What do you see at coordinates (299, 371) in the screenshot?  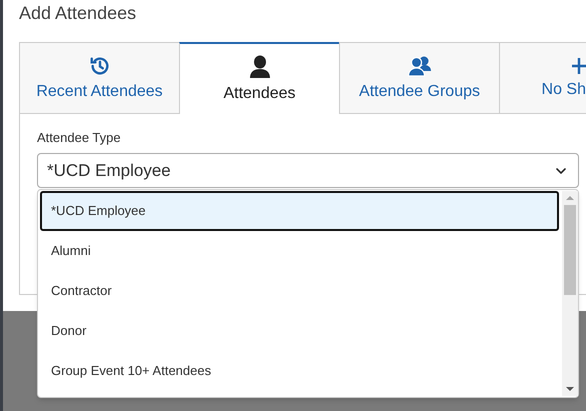 I see `dropdown-option: Group Event 10+ Attendees` at bounding box center [299, 371].